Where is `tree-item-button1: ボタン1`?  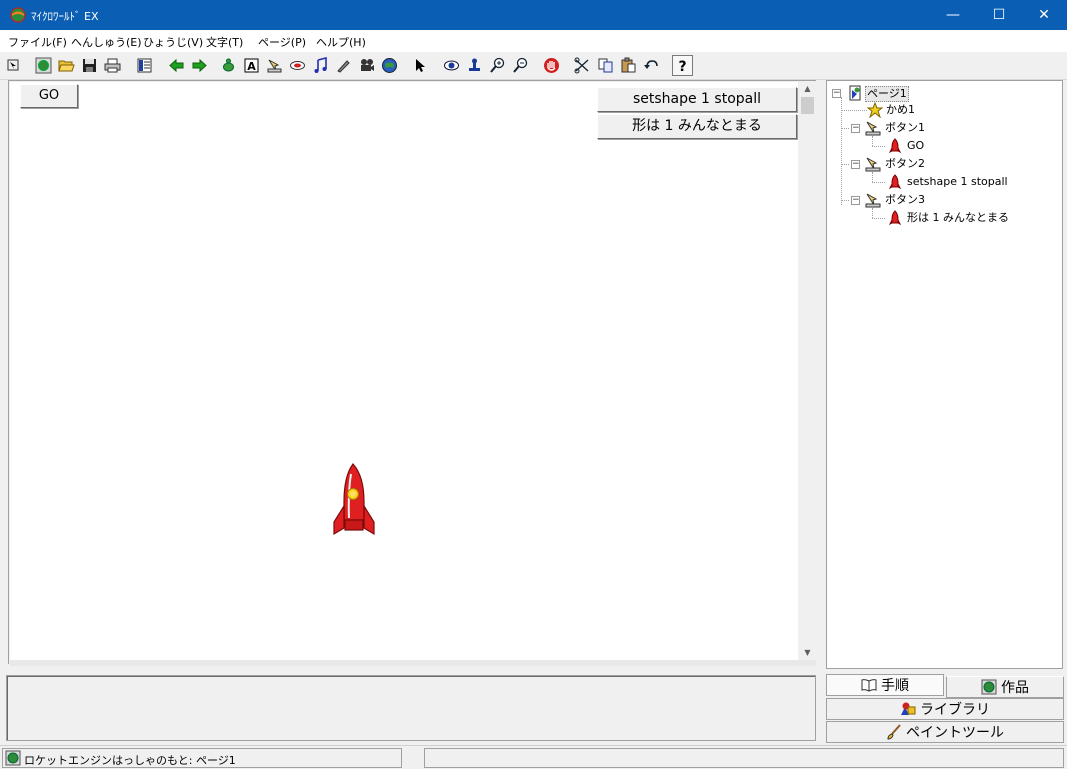
tree-item-button1: ボタン1 is located at coordinates (915, 129).